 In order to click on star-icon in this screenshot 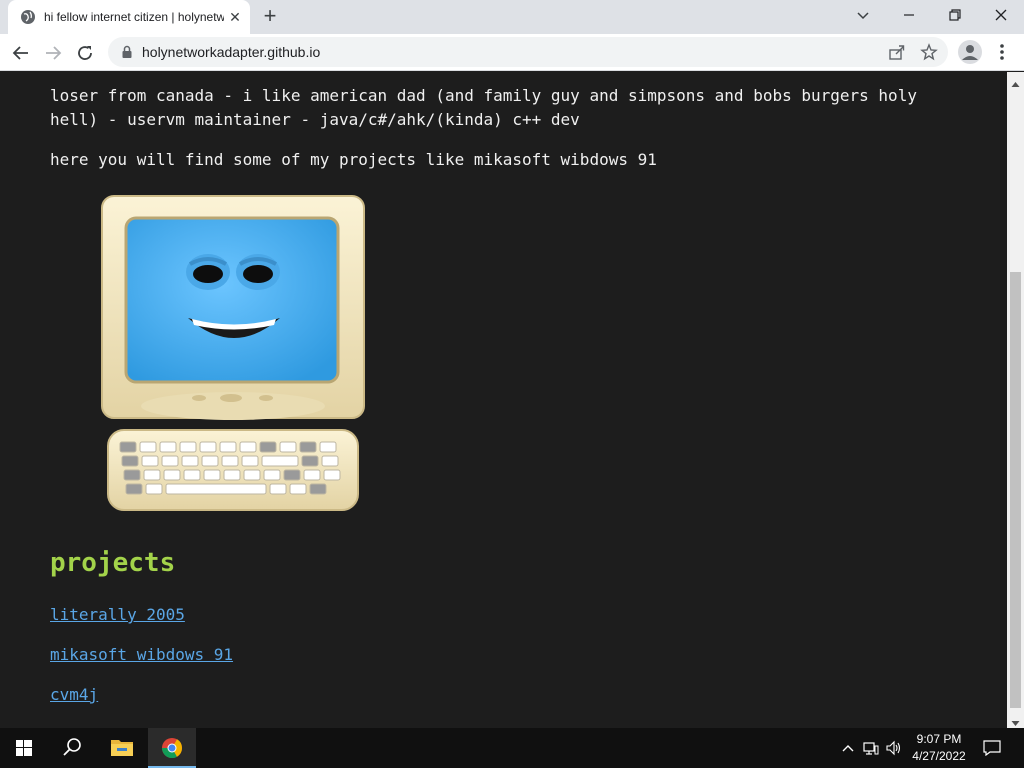, I will do `click(929, 52)`.